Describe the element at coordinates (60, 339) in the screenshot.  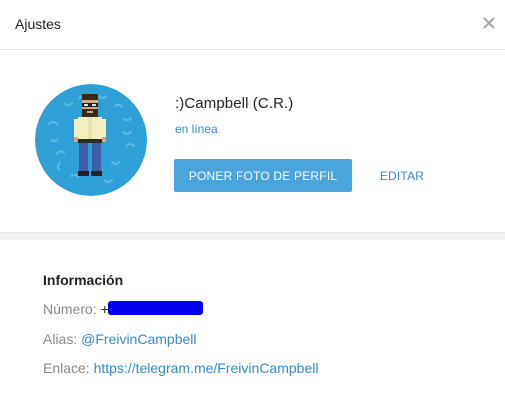
I see `alias-label: Alias:` at that location.